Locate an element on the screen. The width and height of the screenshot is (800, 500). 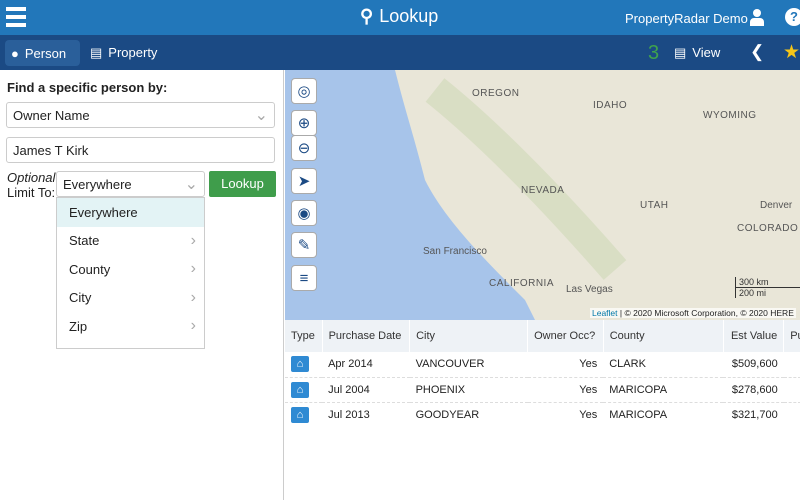
scale-mi: 200 mi is located at coordinates (753, 293).